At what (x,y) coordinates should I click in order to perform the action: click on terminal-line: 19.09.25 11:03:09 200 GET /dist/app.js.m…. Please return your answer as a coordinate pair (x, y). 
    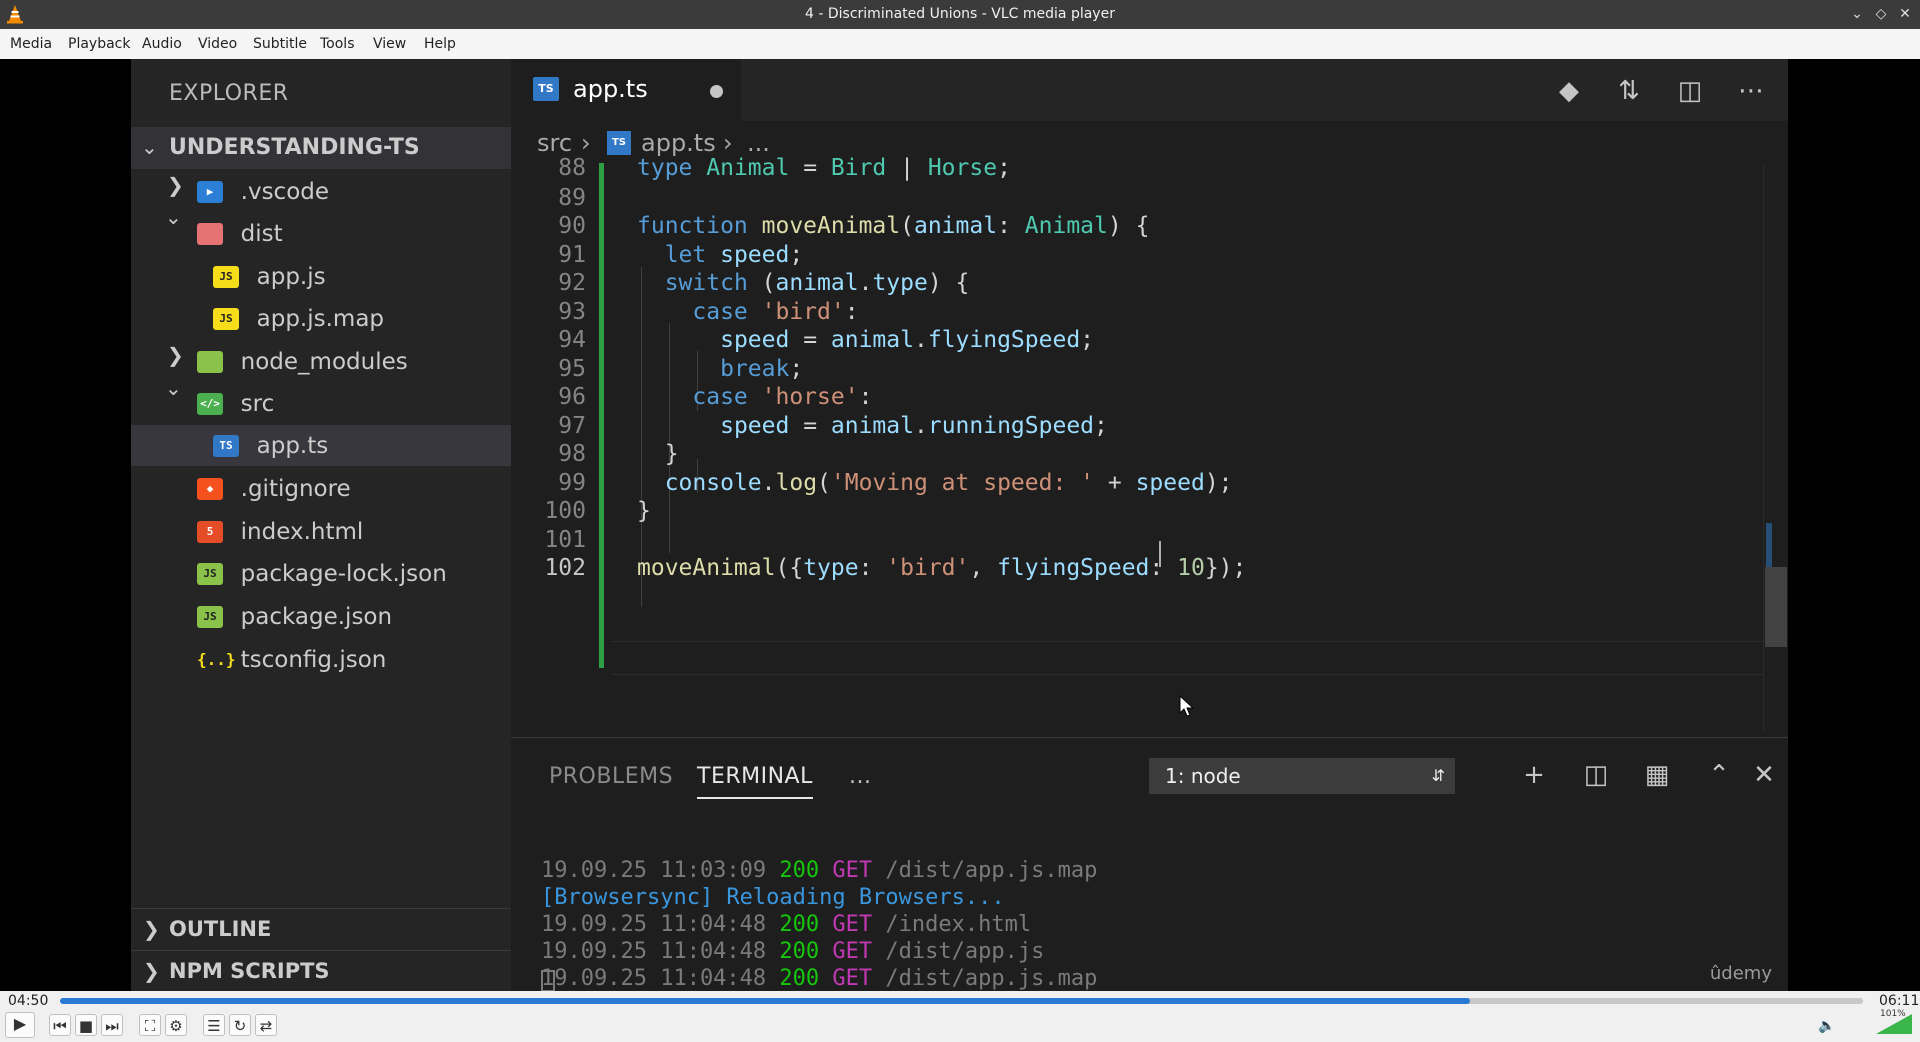
    Looking at the image, I should click on (819, 870).